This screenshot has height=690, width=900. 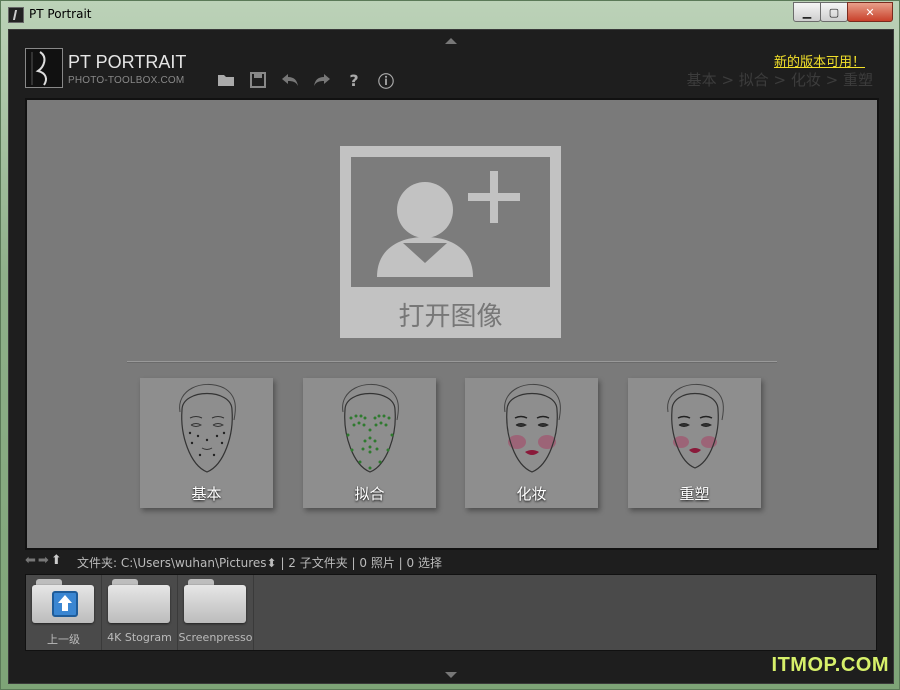 I want to click on mode-makeup-button: 化妆, so click(x=531, y=443).